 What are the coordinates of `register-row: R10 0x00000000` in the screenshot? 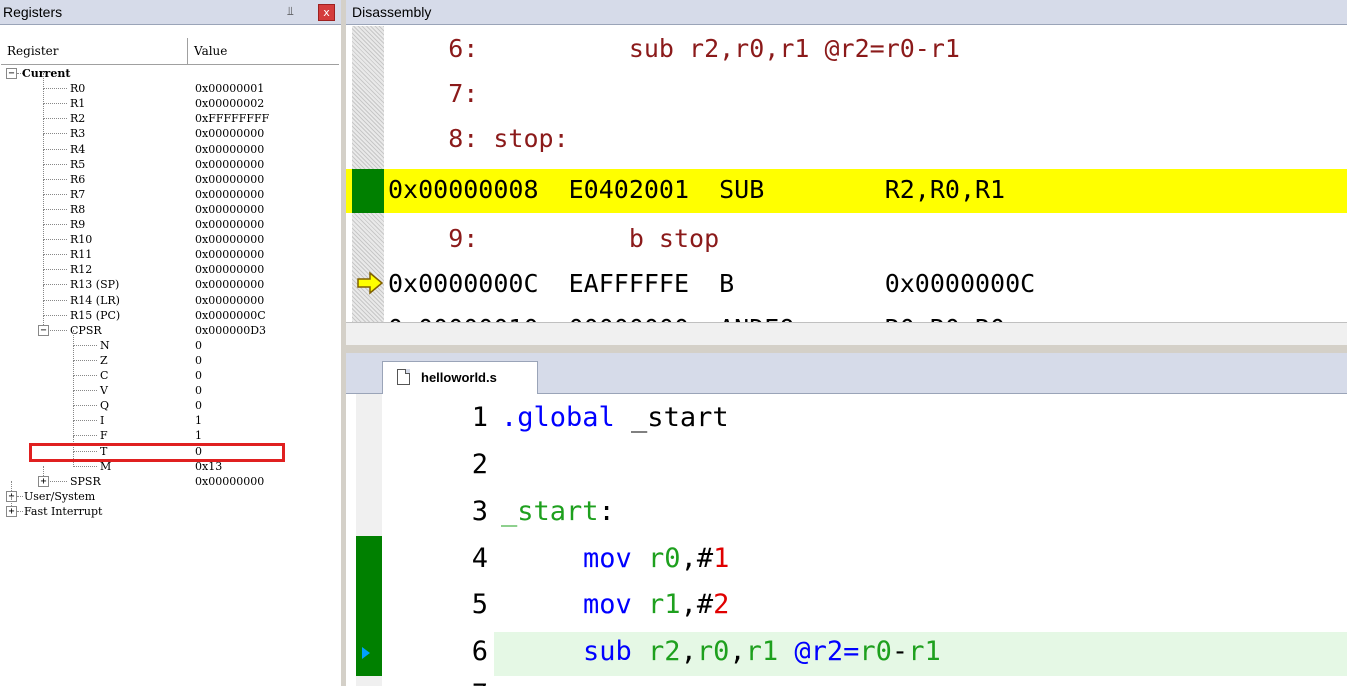 It's located at (170, 235).